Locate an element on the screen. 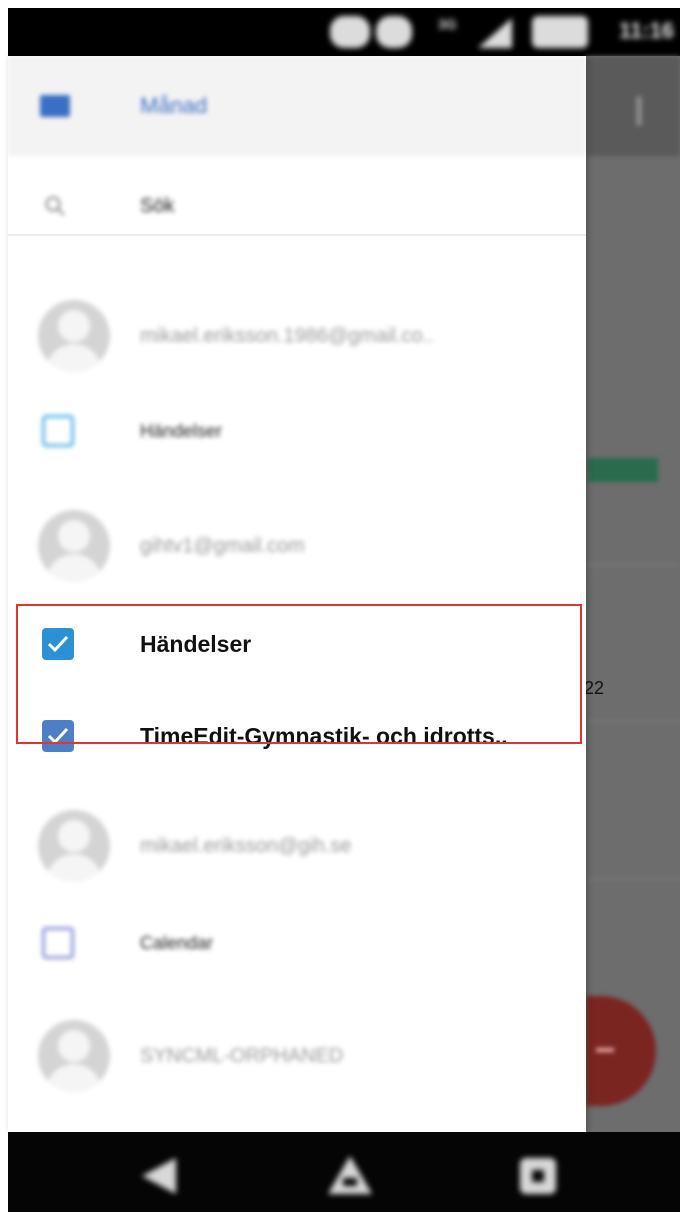 Image resolution: width=680 pixels, height=1212 pixels. recents-button is located at coordinates (538, 1178).